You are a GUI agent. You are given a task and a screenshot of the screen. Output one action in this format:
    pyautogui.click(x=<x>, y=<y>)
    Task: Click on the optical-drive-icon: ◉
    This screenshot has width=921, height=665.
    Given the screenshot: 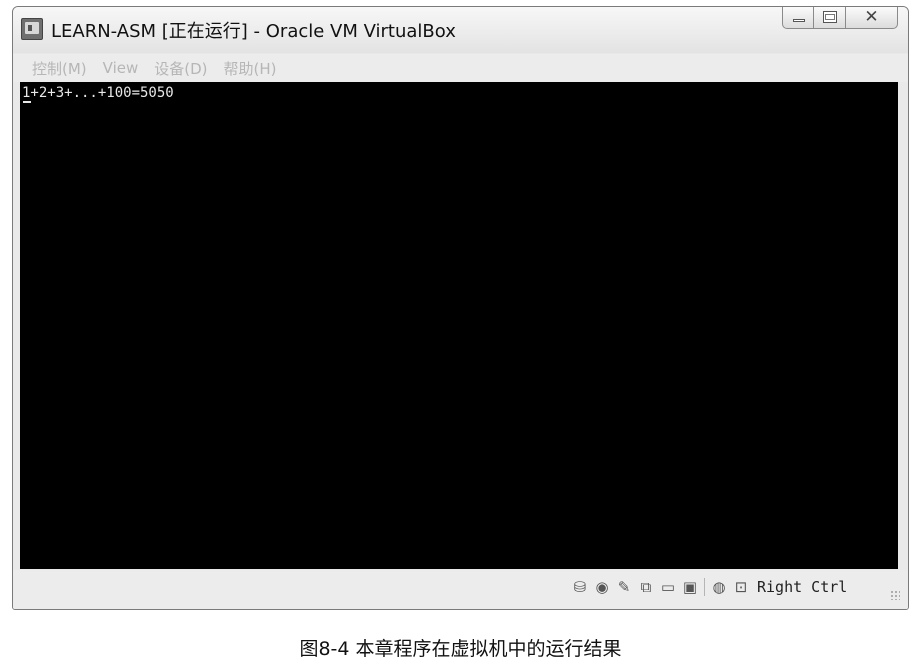 What is the action you would take?
    pyautogui.click(x=602, y=587)
    